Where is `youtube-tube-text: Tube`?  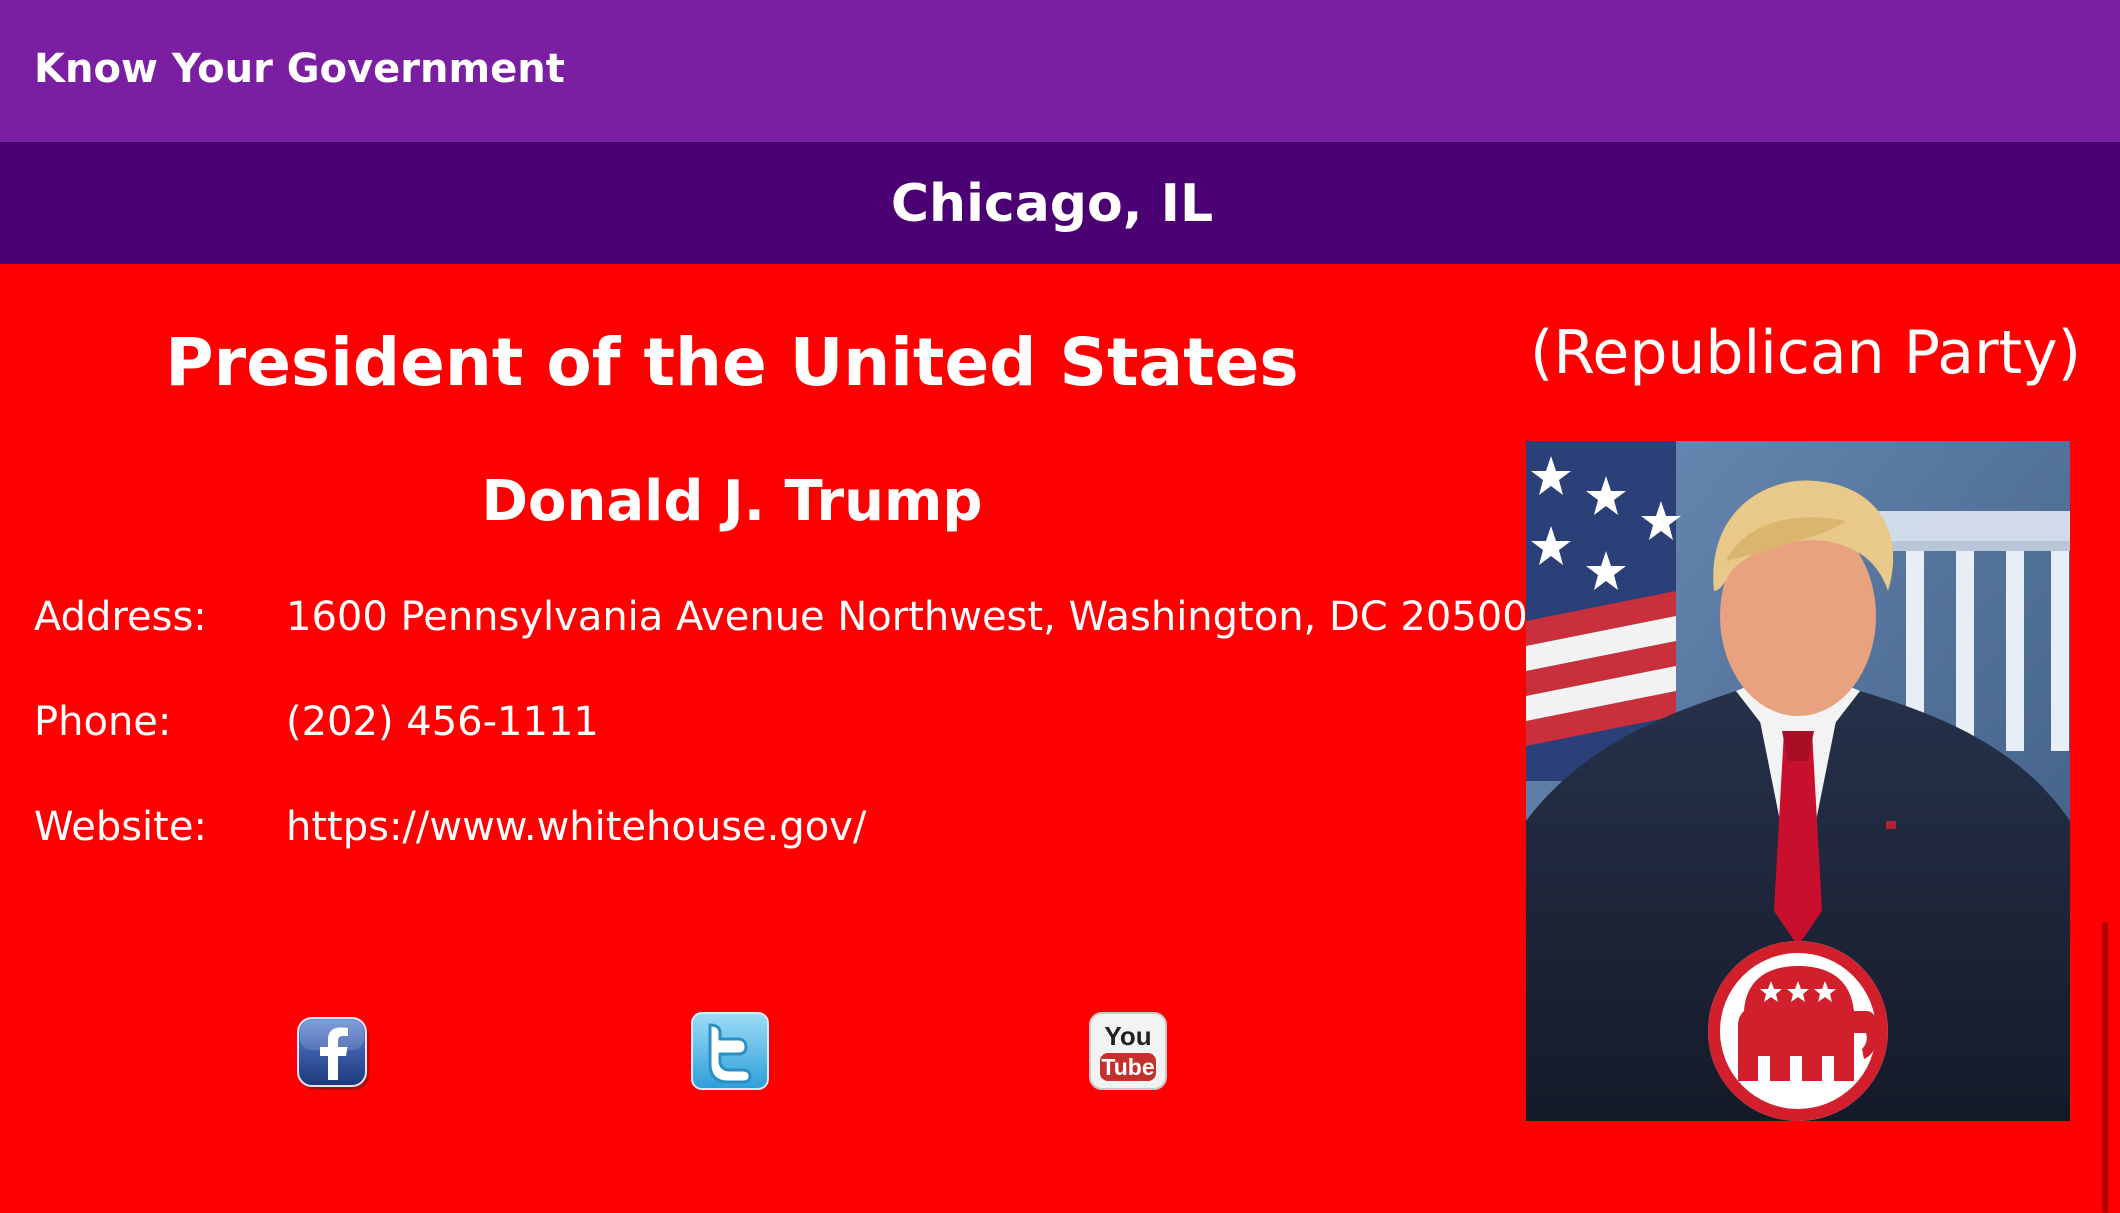
youtube-tube-text: Tube is located at coordinates (1127, 1067).